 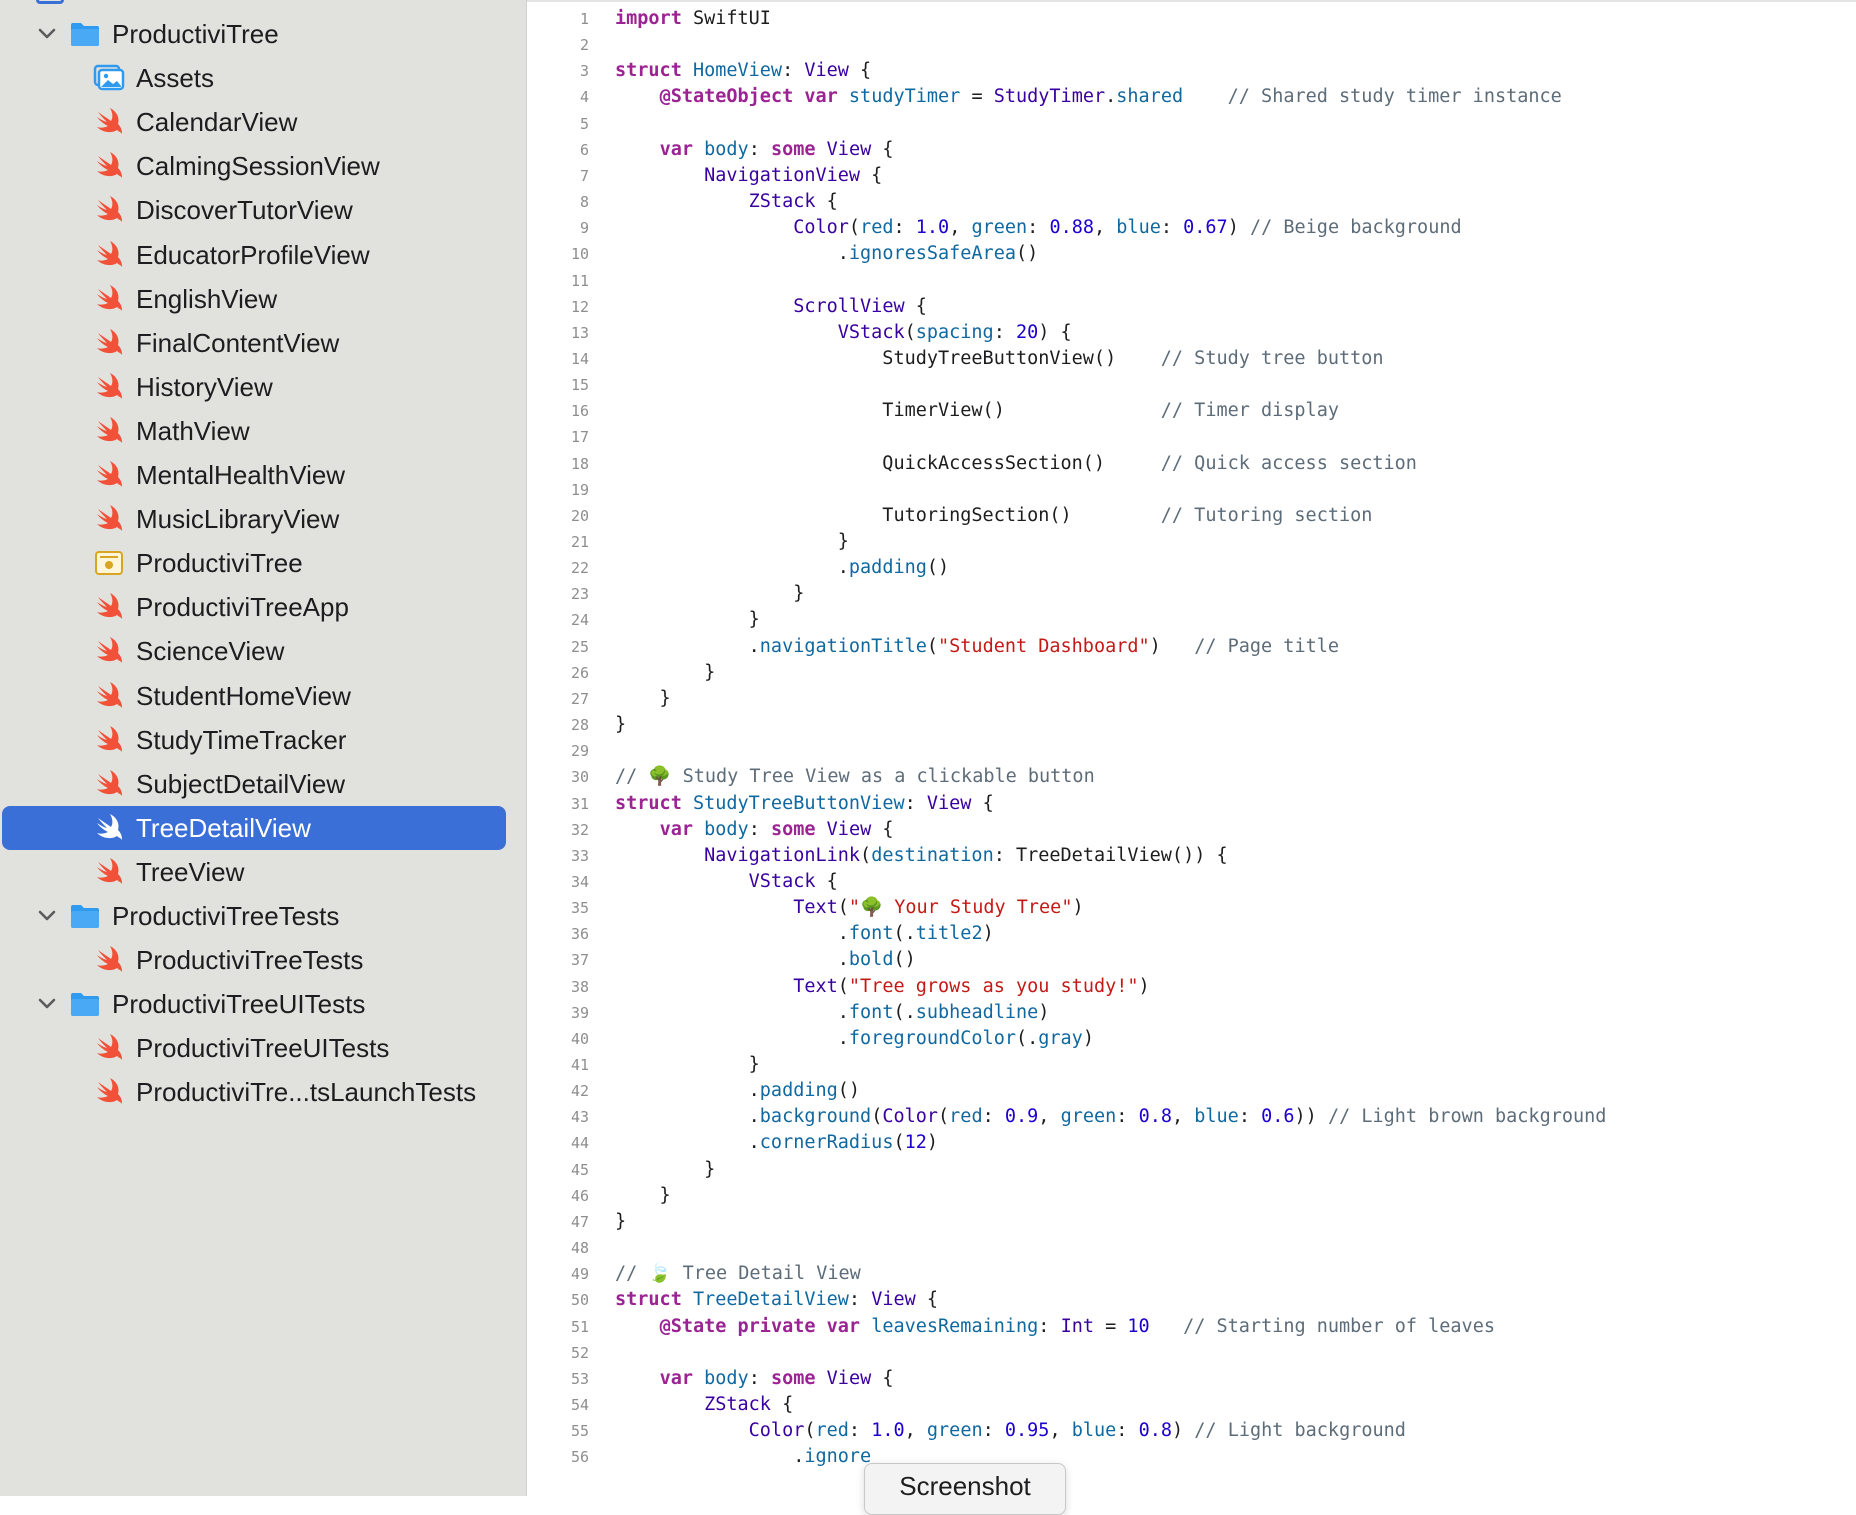 I want to click on navigator-file: StudyTimeTracker, so click(x=254, y=740).